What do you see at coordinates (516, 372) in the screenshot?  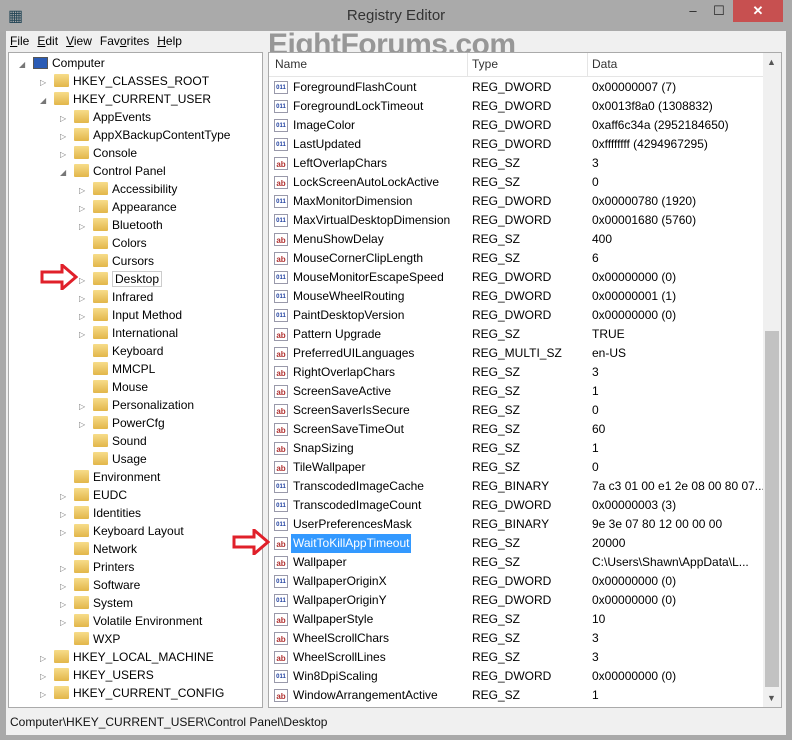 I see `table-row: ab RightOverlapChars REG_SZ 3` at bounding box center [516, 372].